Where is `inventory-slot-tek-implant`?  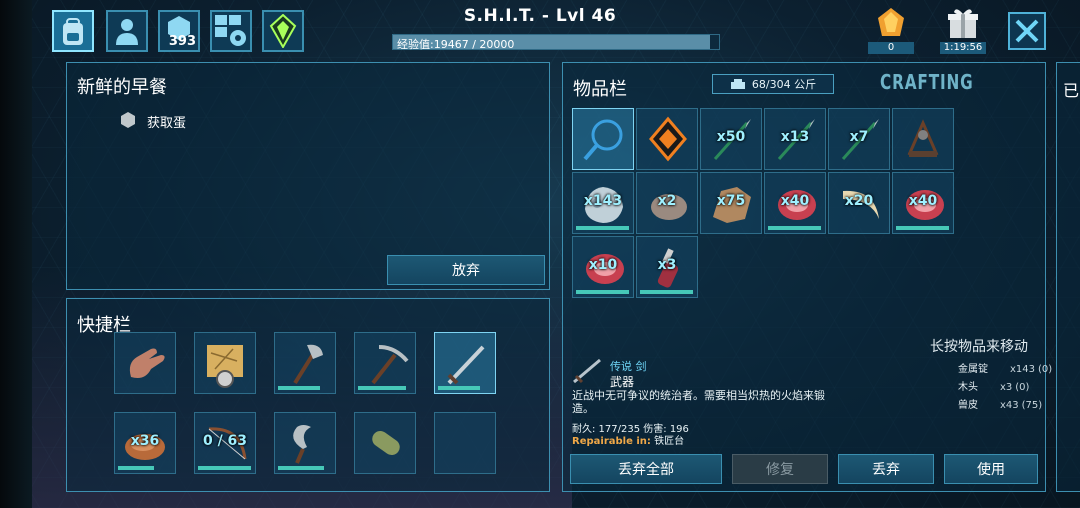
inventory-slot-tek-implant is located at coordinates (667, 139).